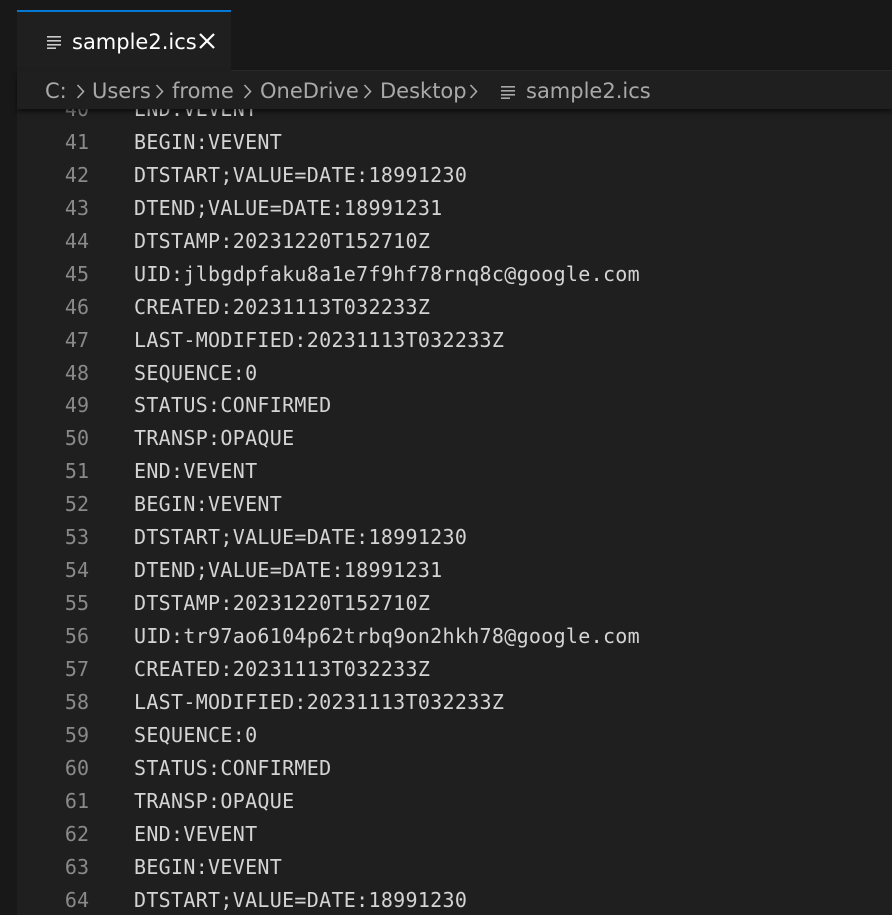 Image resolution: width=892 pixels, height=915 pixels. Describe the element at coordinates (454, 768) in the screenshot. I see `code-line: 60 STATUS:CONFIRMED` at that location.